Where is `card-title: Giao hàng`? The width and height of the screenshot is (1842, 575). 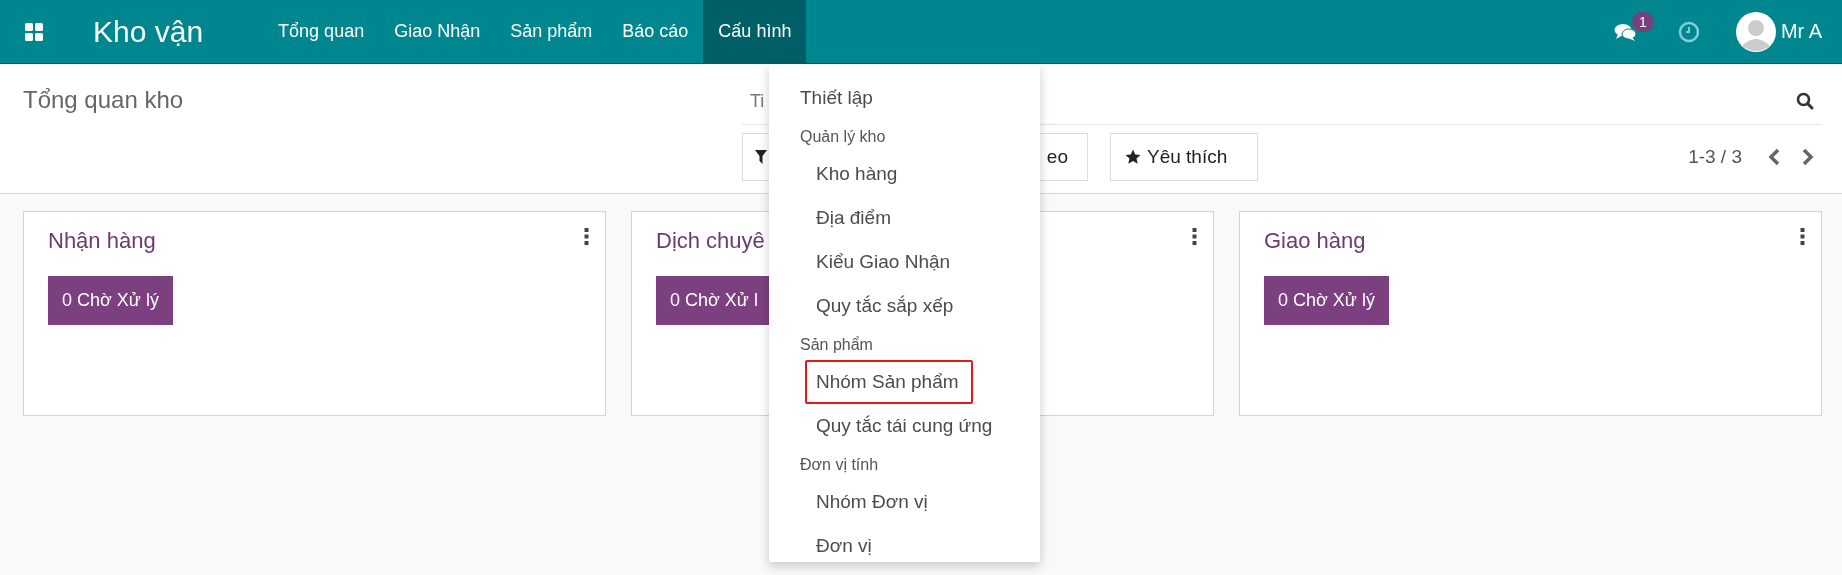
card-title: Giao hàng is located at coordinates (1315, 241).